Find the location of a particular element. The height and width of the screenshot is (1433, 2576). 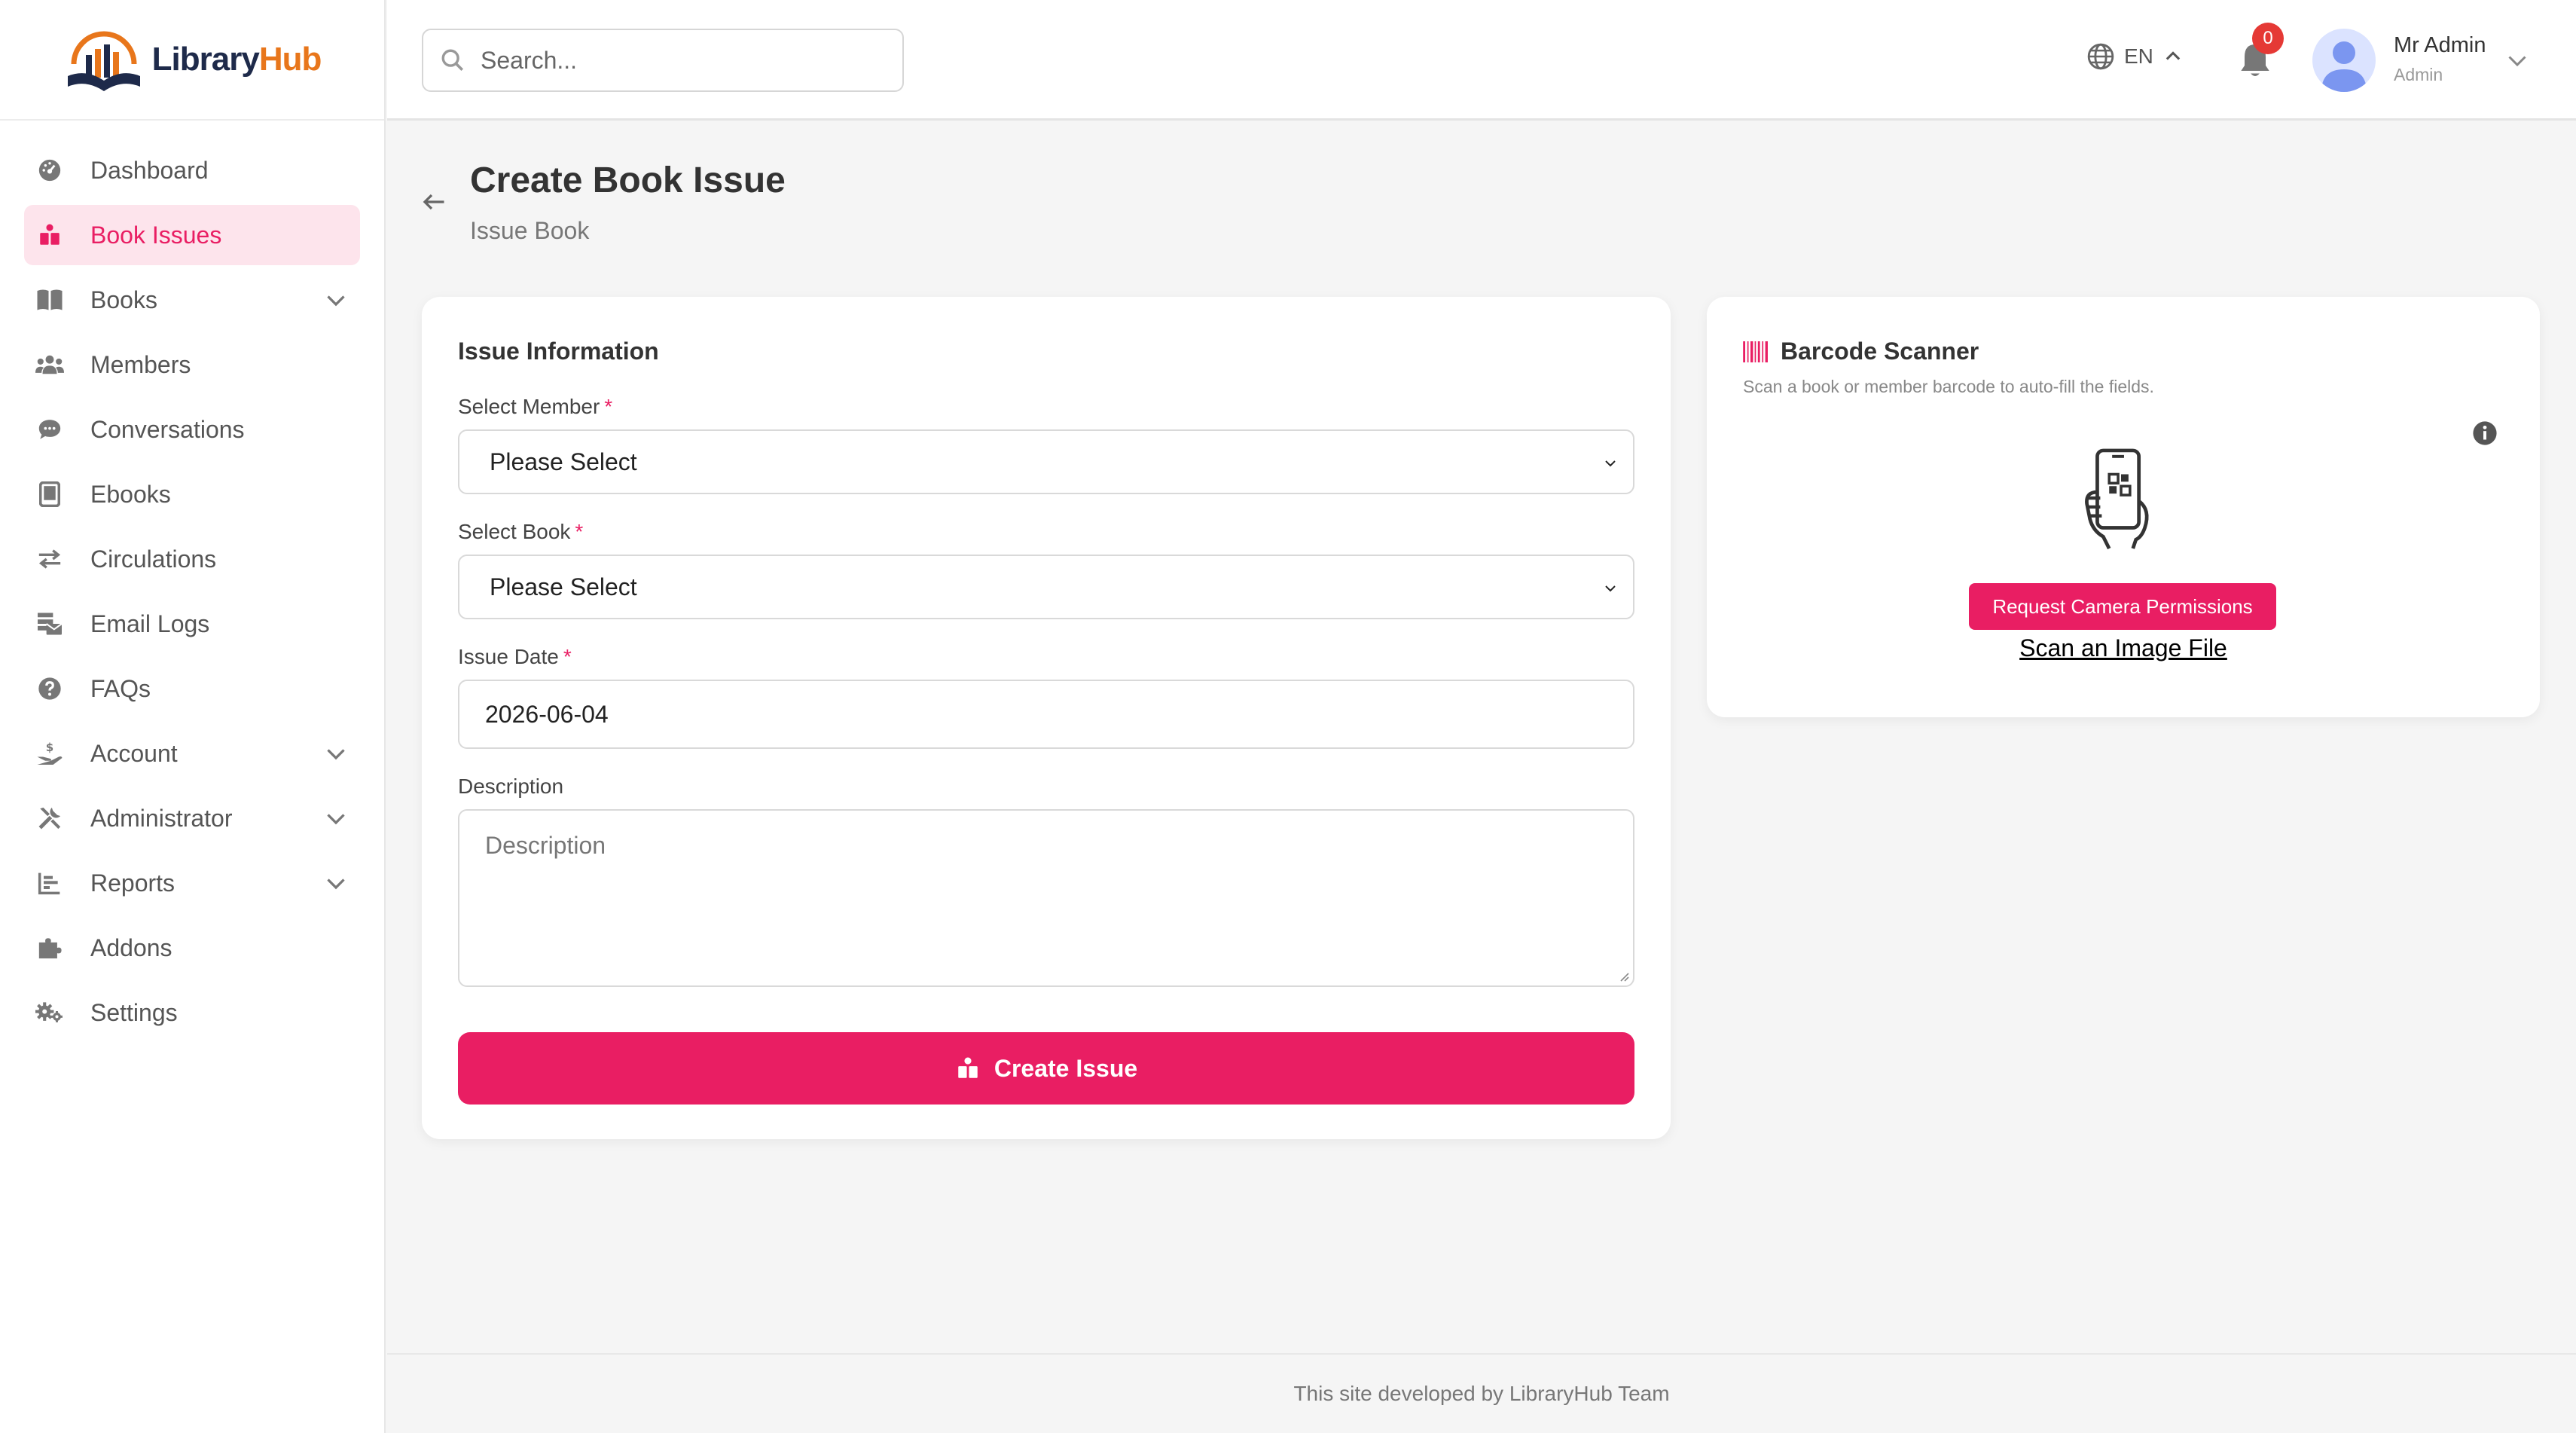

sidebar-item-label: Addons is located at coordinates (131, 947).